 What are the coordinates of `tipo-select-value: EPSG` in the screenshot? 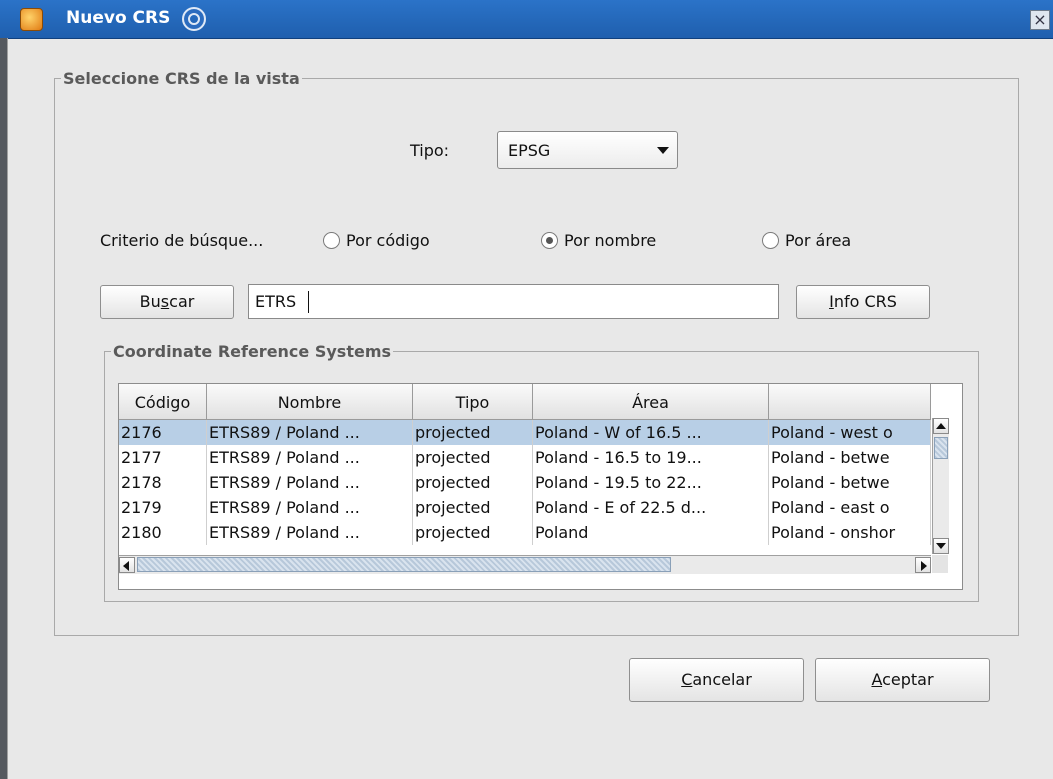 It's located at (529, 150).